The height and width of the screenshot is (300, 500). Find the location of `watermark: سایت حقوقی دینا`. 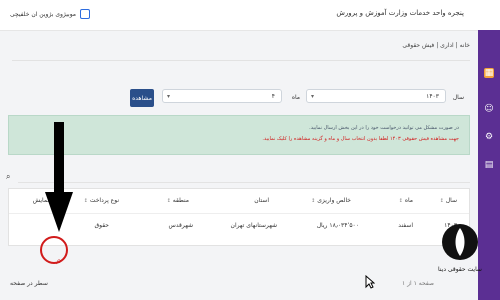

watermark: سایت حقوقی دینا is located at coordinates (460, 257).